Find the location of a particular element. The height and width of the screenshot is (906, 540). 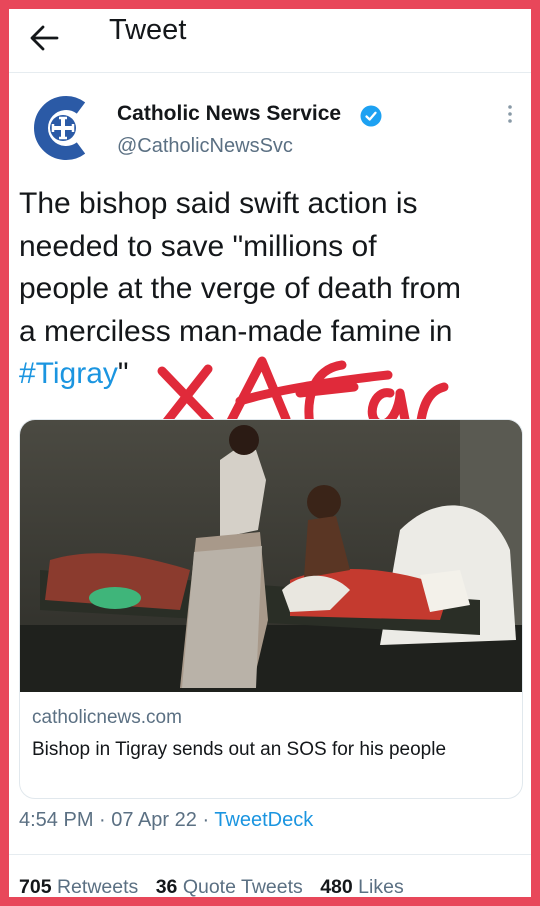

arrow-left-icon is located at coordinates (44, 38).